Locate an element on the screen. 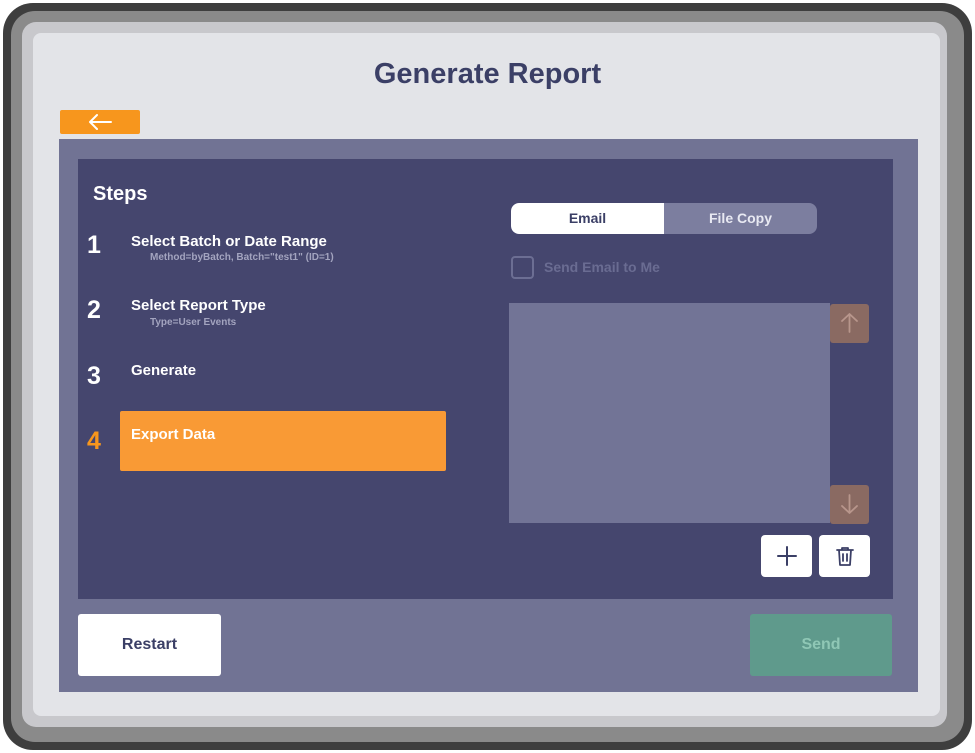  step-detail-1: Method=byBatch, Batch="test1" (ID=1) is located at coordinates (242, 257).